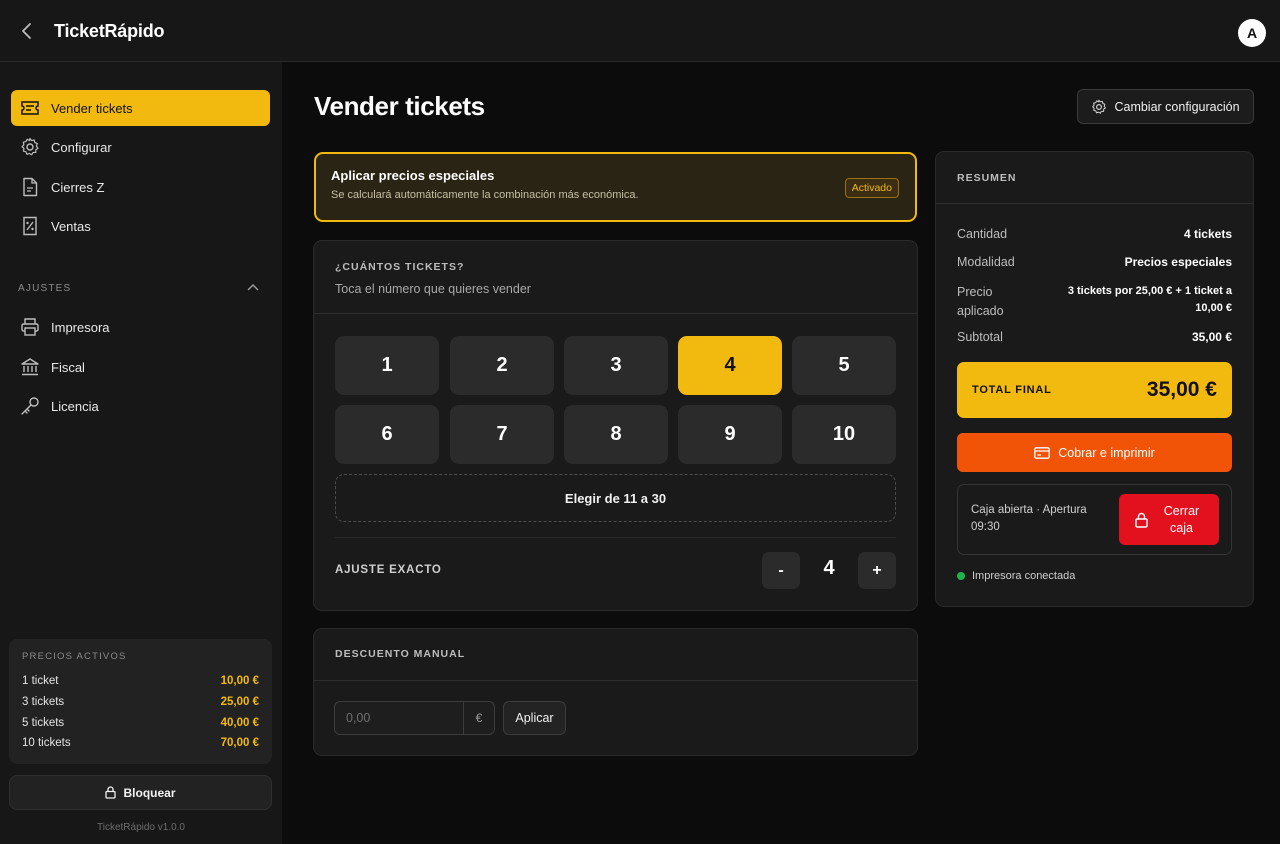  What do you see at coordinates (140, 406) in the screenshot?
I see `sidebar-item-licencia: Licencia` at bounding box center [140, 406].